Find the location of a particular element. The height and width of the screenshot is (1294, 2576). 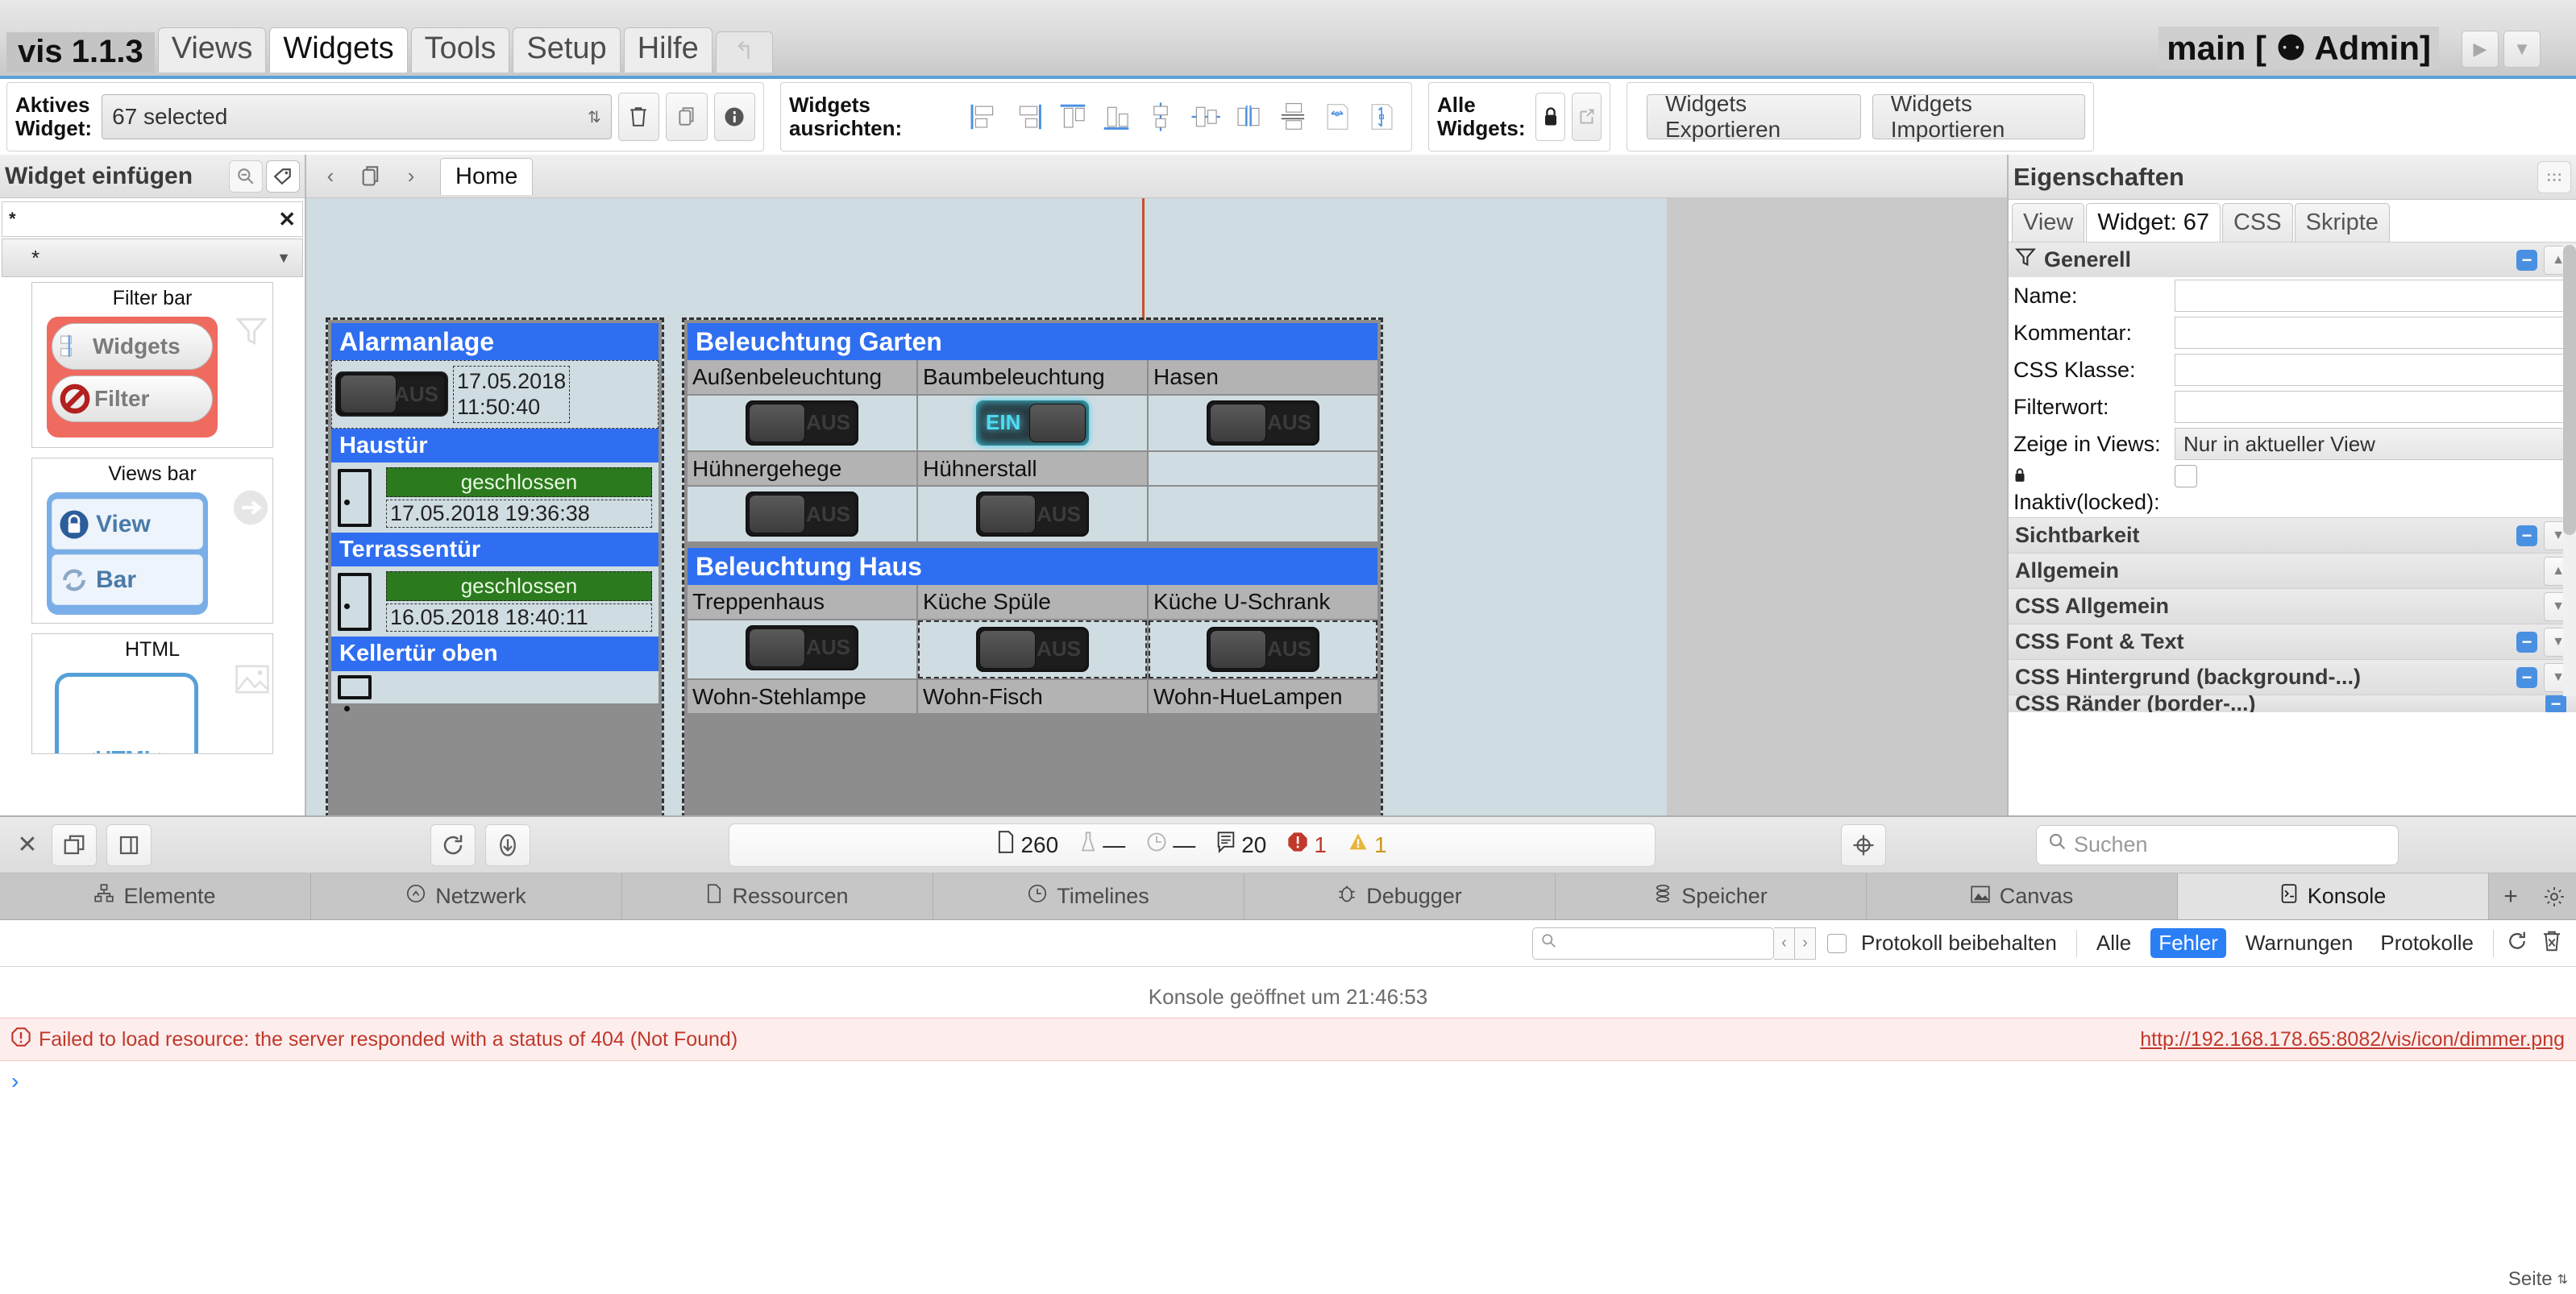

name-field is located at coordinates (2373, 296).